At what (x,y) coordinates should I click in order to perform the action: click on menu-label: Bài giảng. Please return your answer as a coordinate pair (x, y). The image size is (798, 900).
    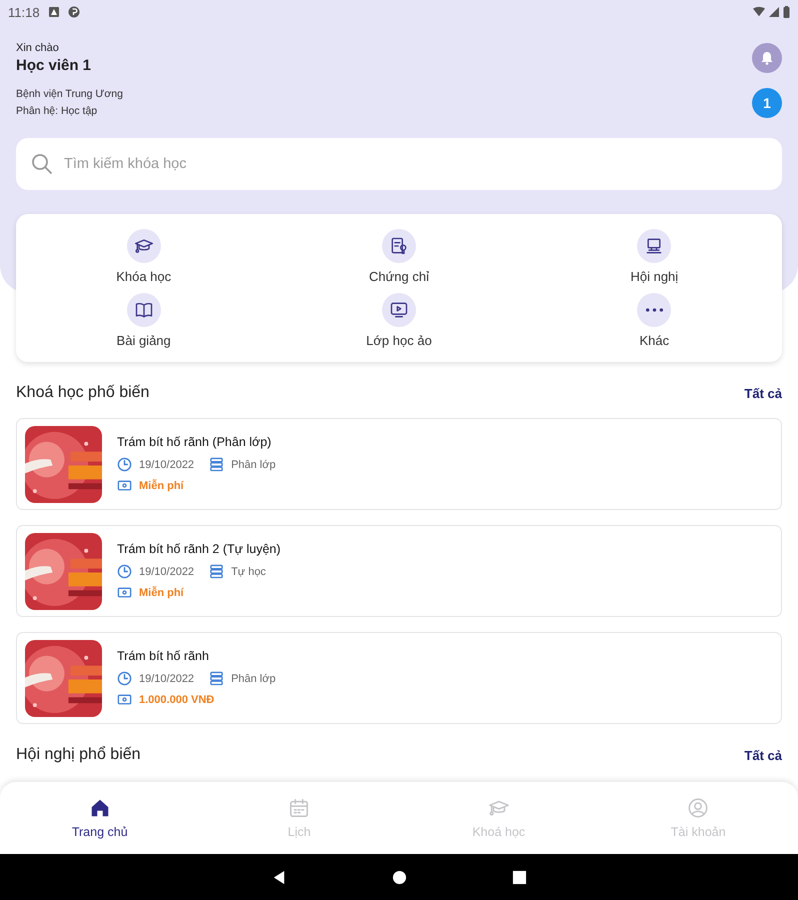
    Looking at the image, I should click on (143, 340).